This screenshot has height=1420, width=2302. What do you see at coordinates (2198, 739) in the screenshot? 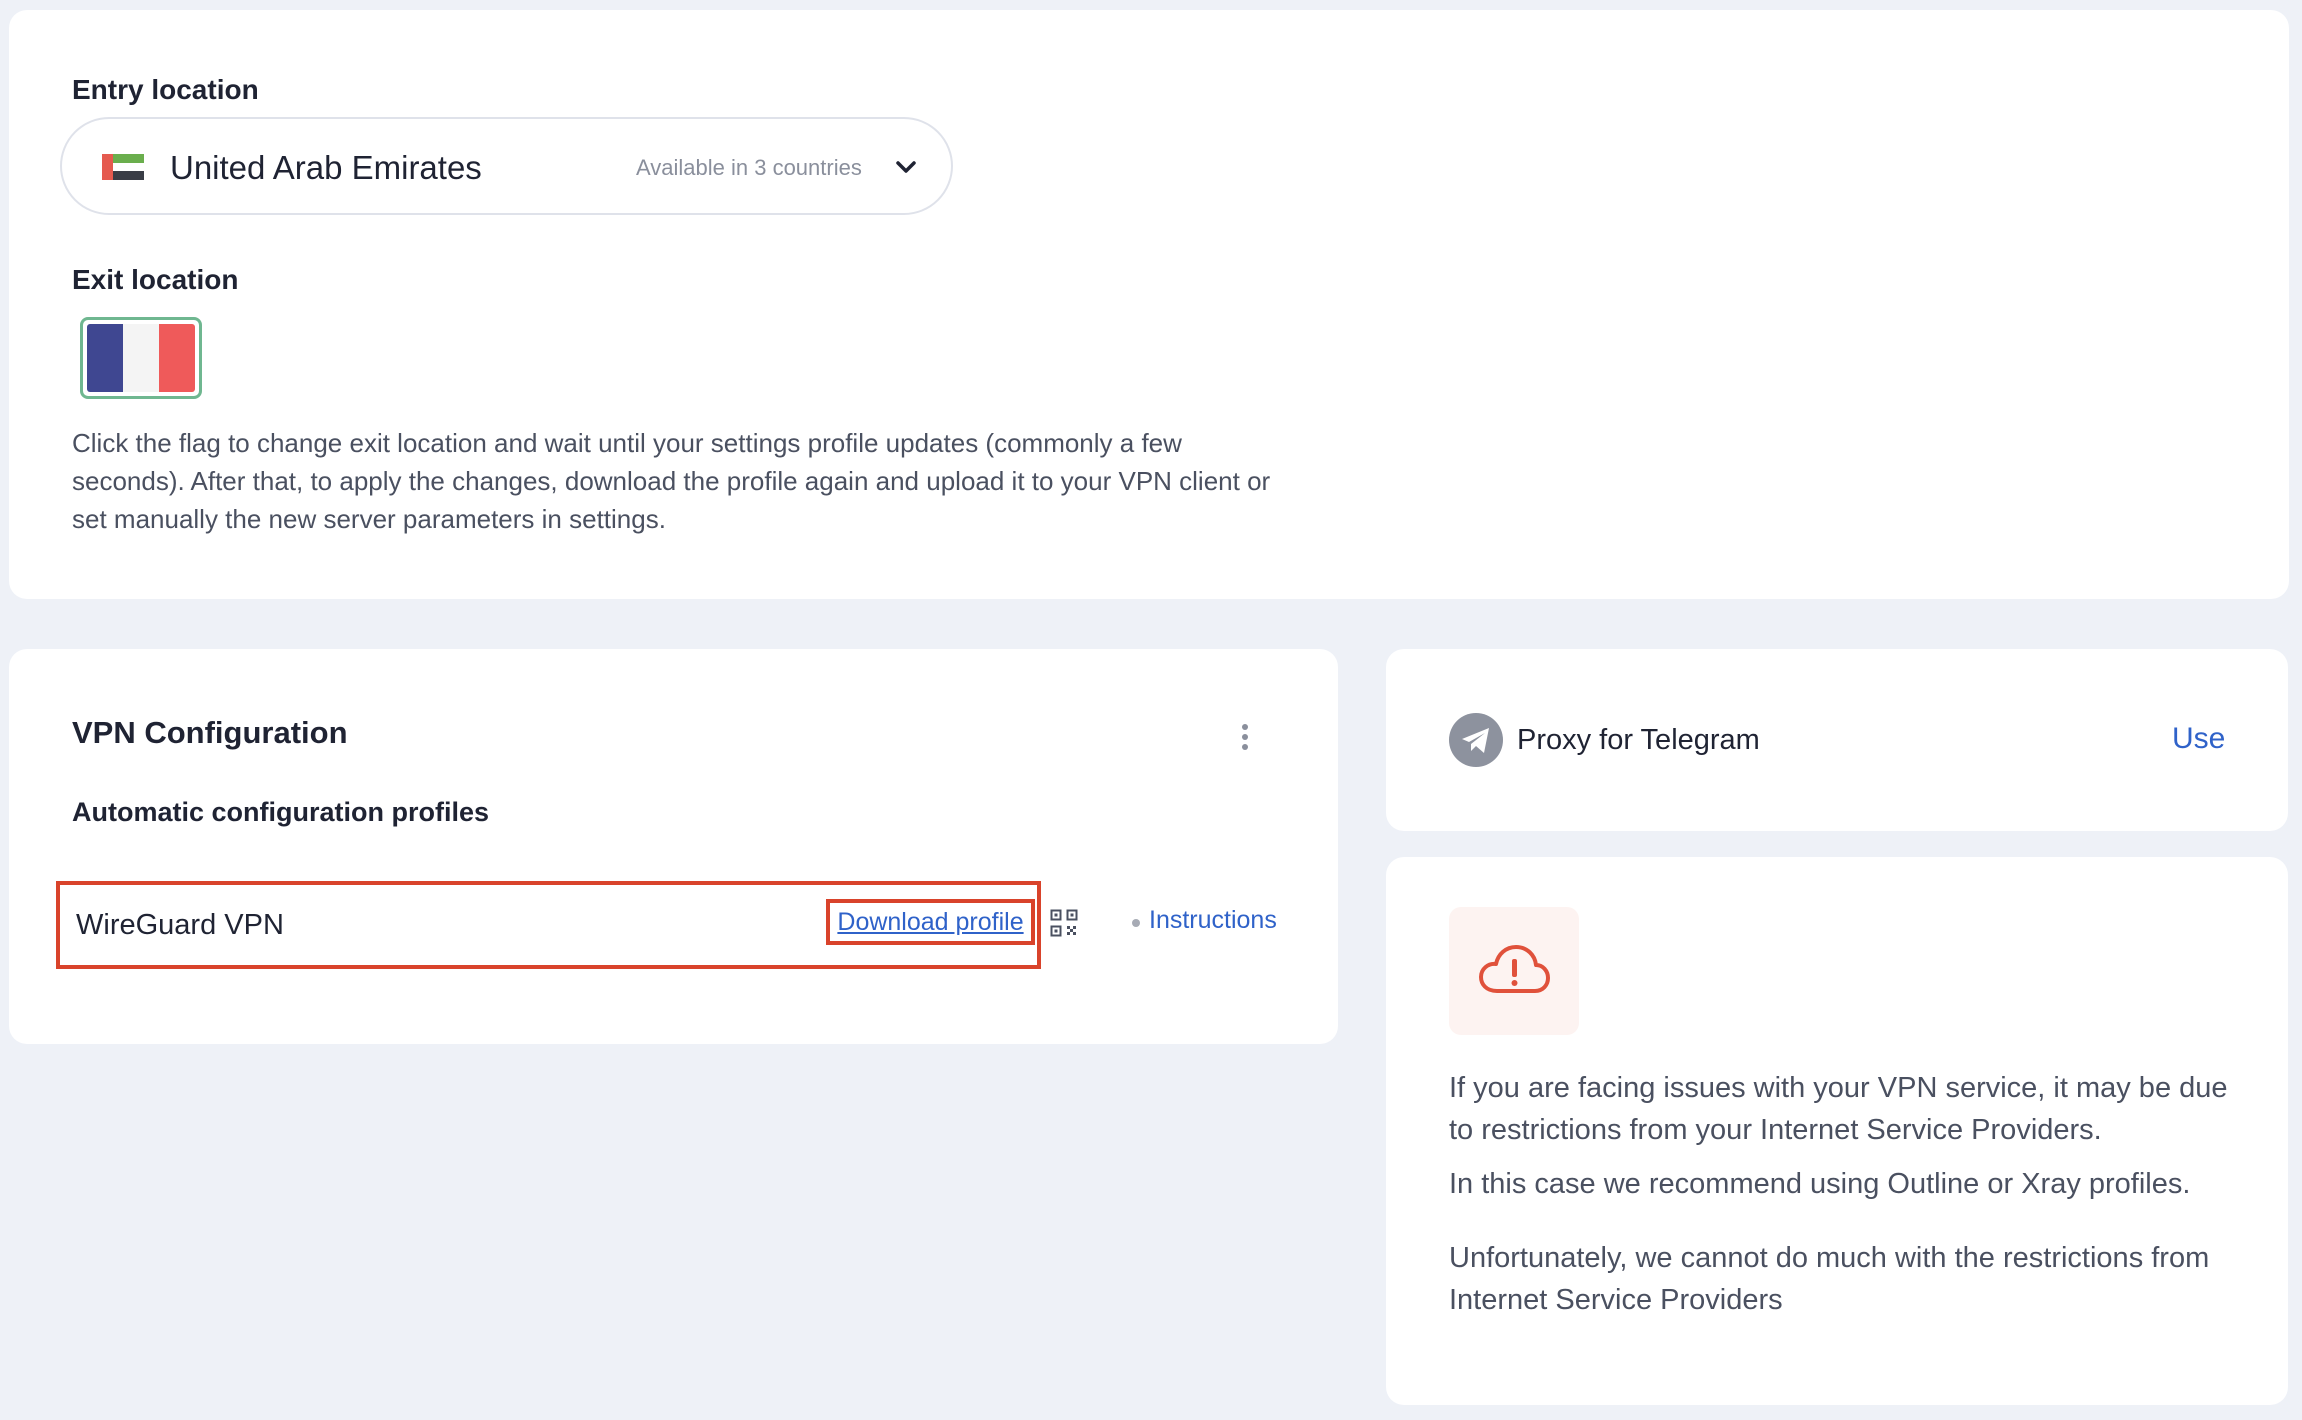
I see `telegram-use-link: Use` at bounding box center [2198, 739].